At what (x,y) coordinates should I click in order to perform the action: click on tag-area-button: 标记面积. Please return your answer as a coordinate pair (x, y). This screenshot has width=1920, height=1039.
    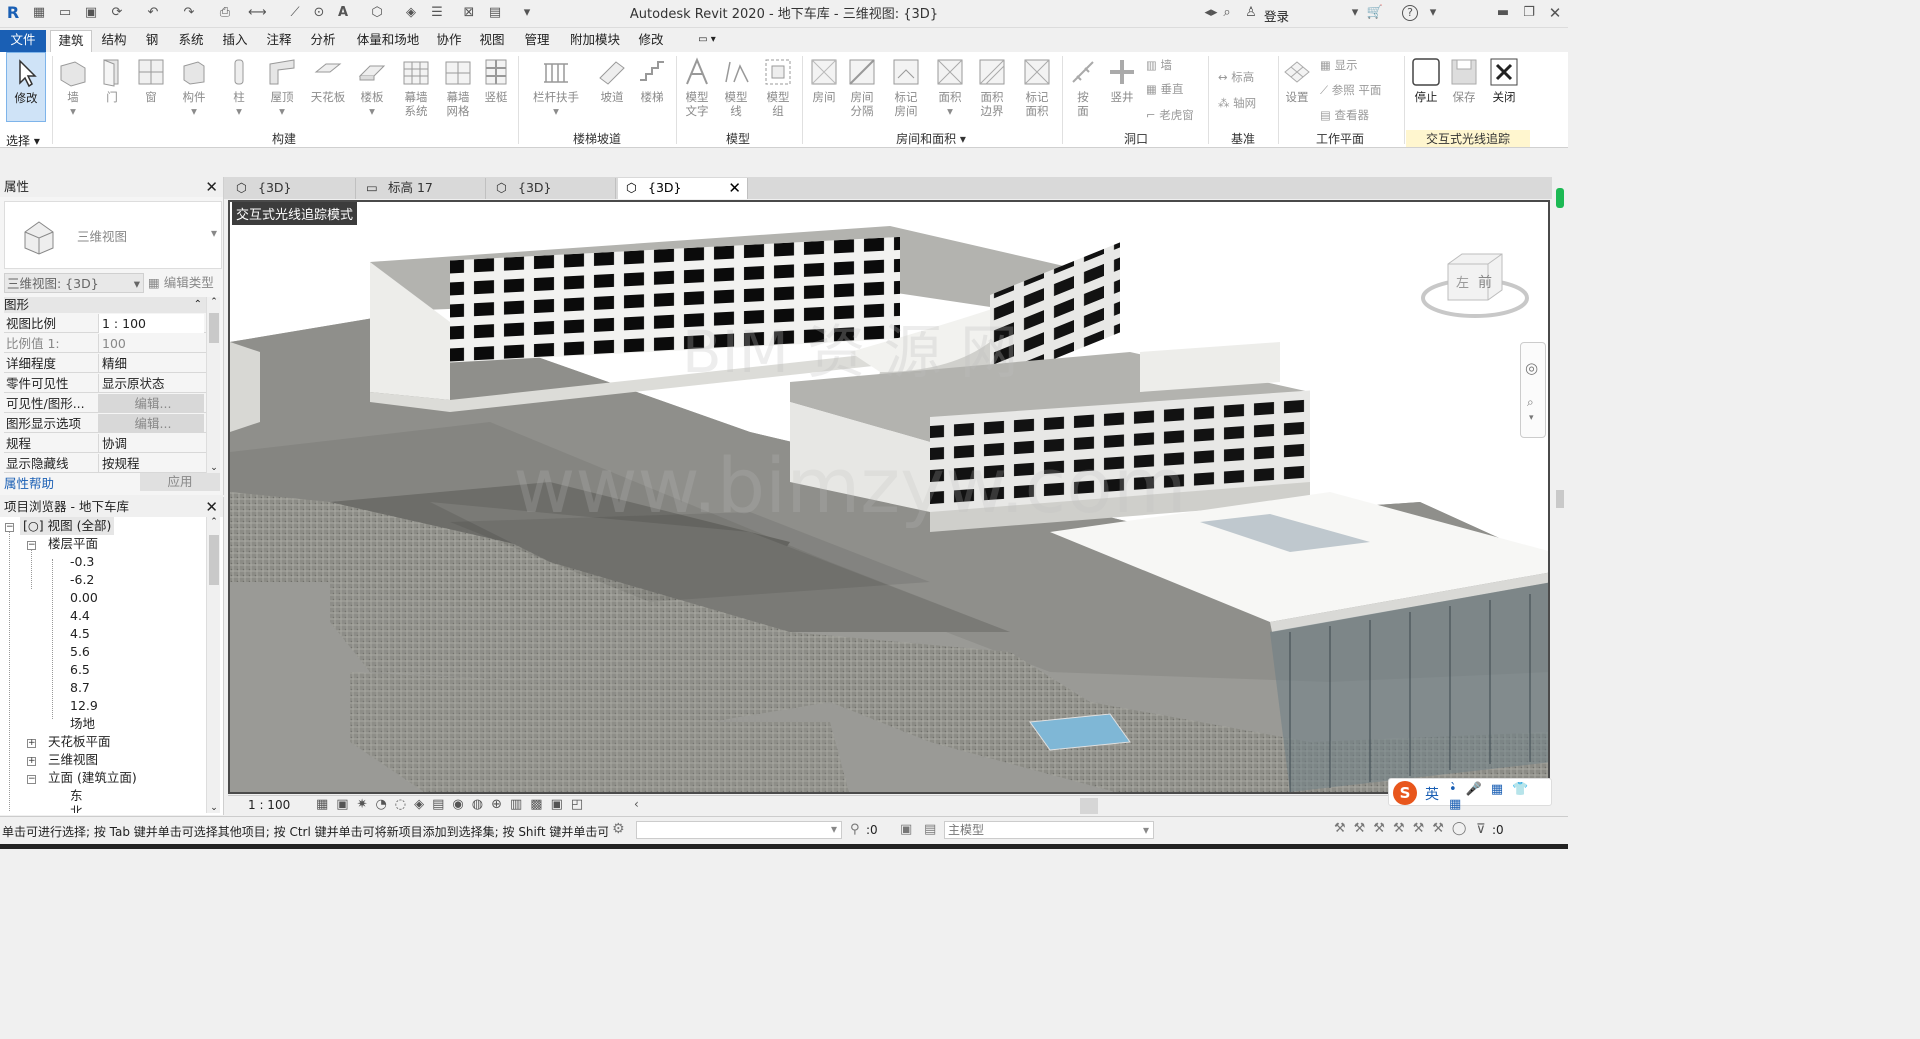
    Looking at the image, I should click on (1037, 85).